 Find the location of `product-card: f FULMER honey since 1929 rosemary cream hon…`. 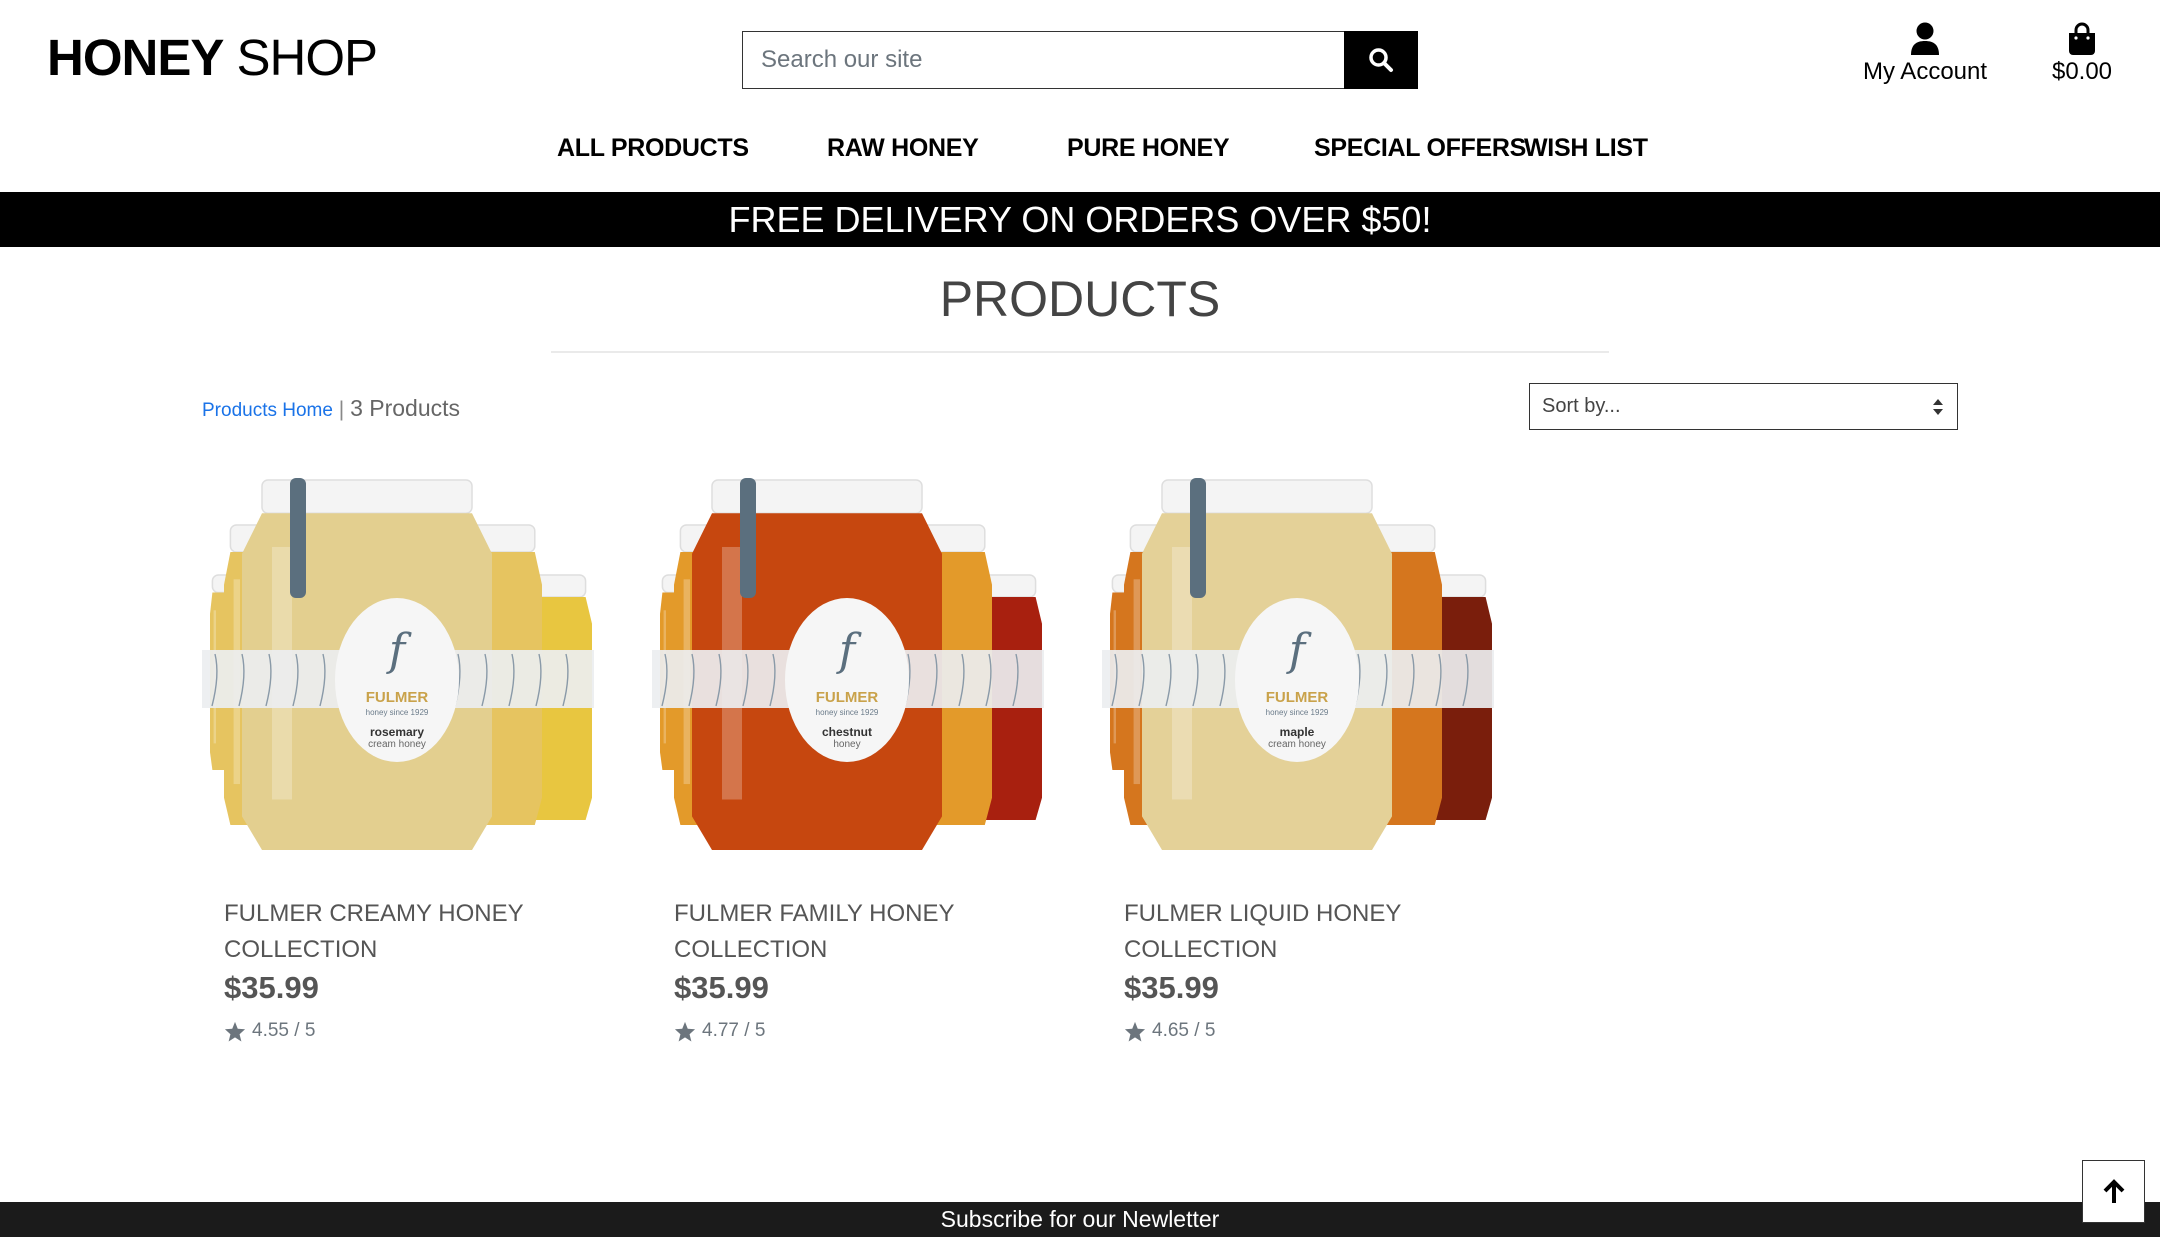

product-card: f FULMER honey since 1929 rosemary cream hon… is located at coordinates (402, 756).